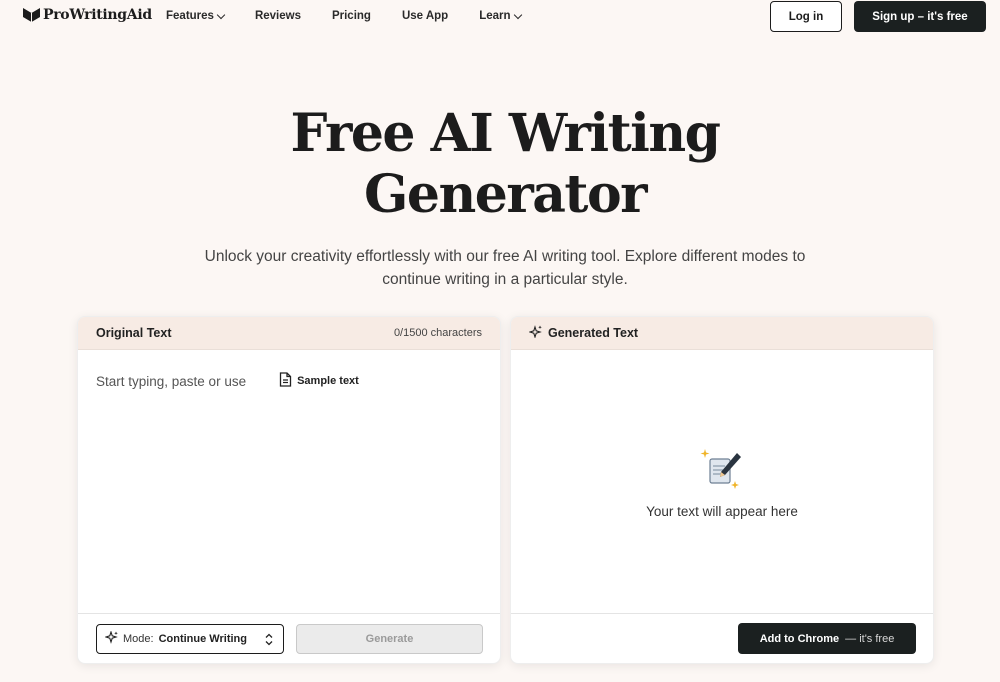 The height and width of the screenshot is (682, 1000). I want to click on nav-link-reviews: Reviews, so click(278, 16).